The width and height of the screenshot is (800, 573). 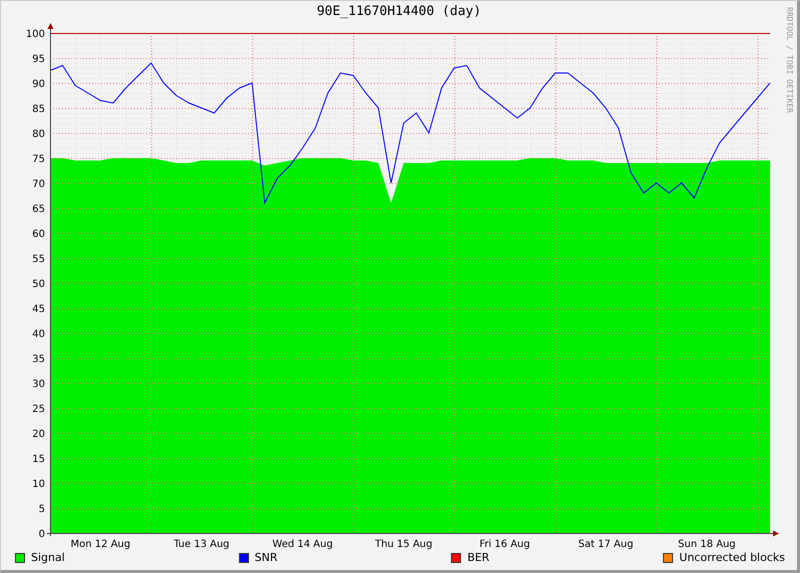 I want to click on y-tick-label: 20, so click(x=38, y=434).